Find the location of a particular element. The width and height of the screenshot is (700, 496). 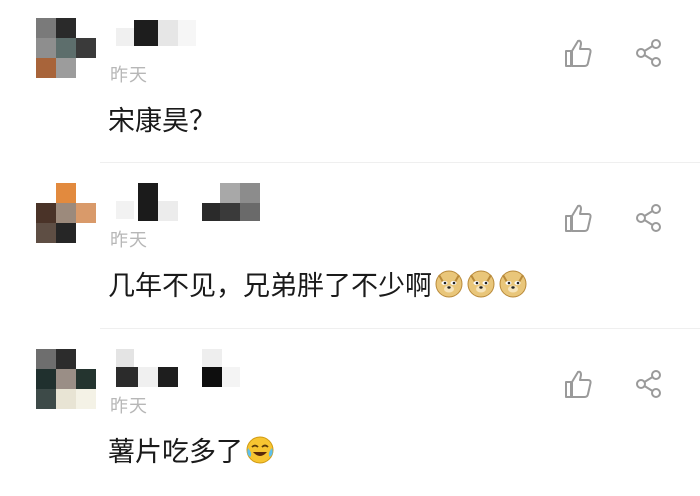

comment-text: 几年不见，兄弟胖了不少啊 is located at coordinates (318, 283).